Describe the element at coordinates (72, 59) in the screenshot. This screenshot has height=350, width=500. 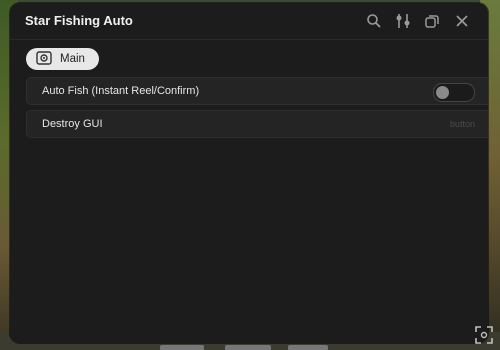
I see `tab-label: Main` at that location.